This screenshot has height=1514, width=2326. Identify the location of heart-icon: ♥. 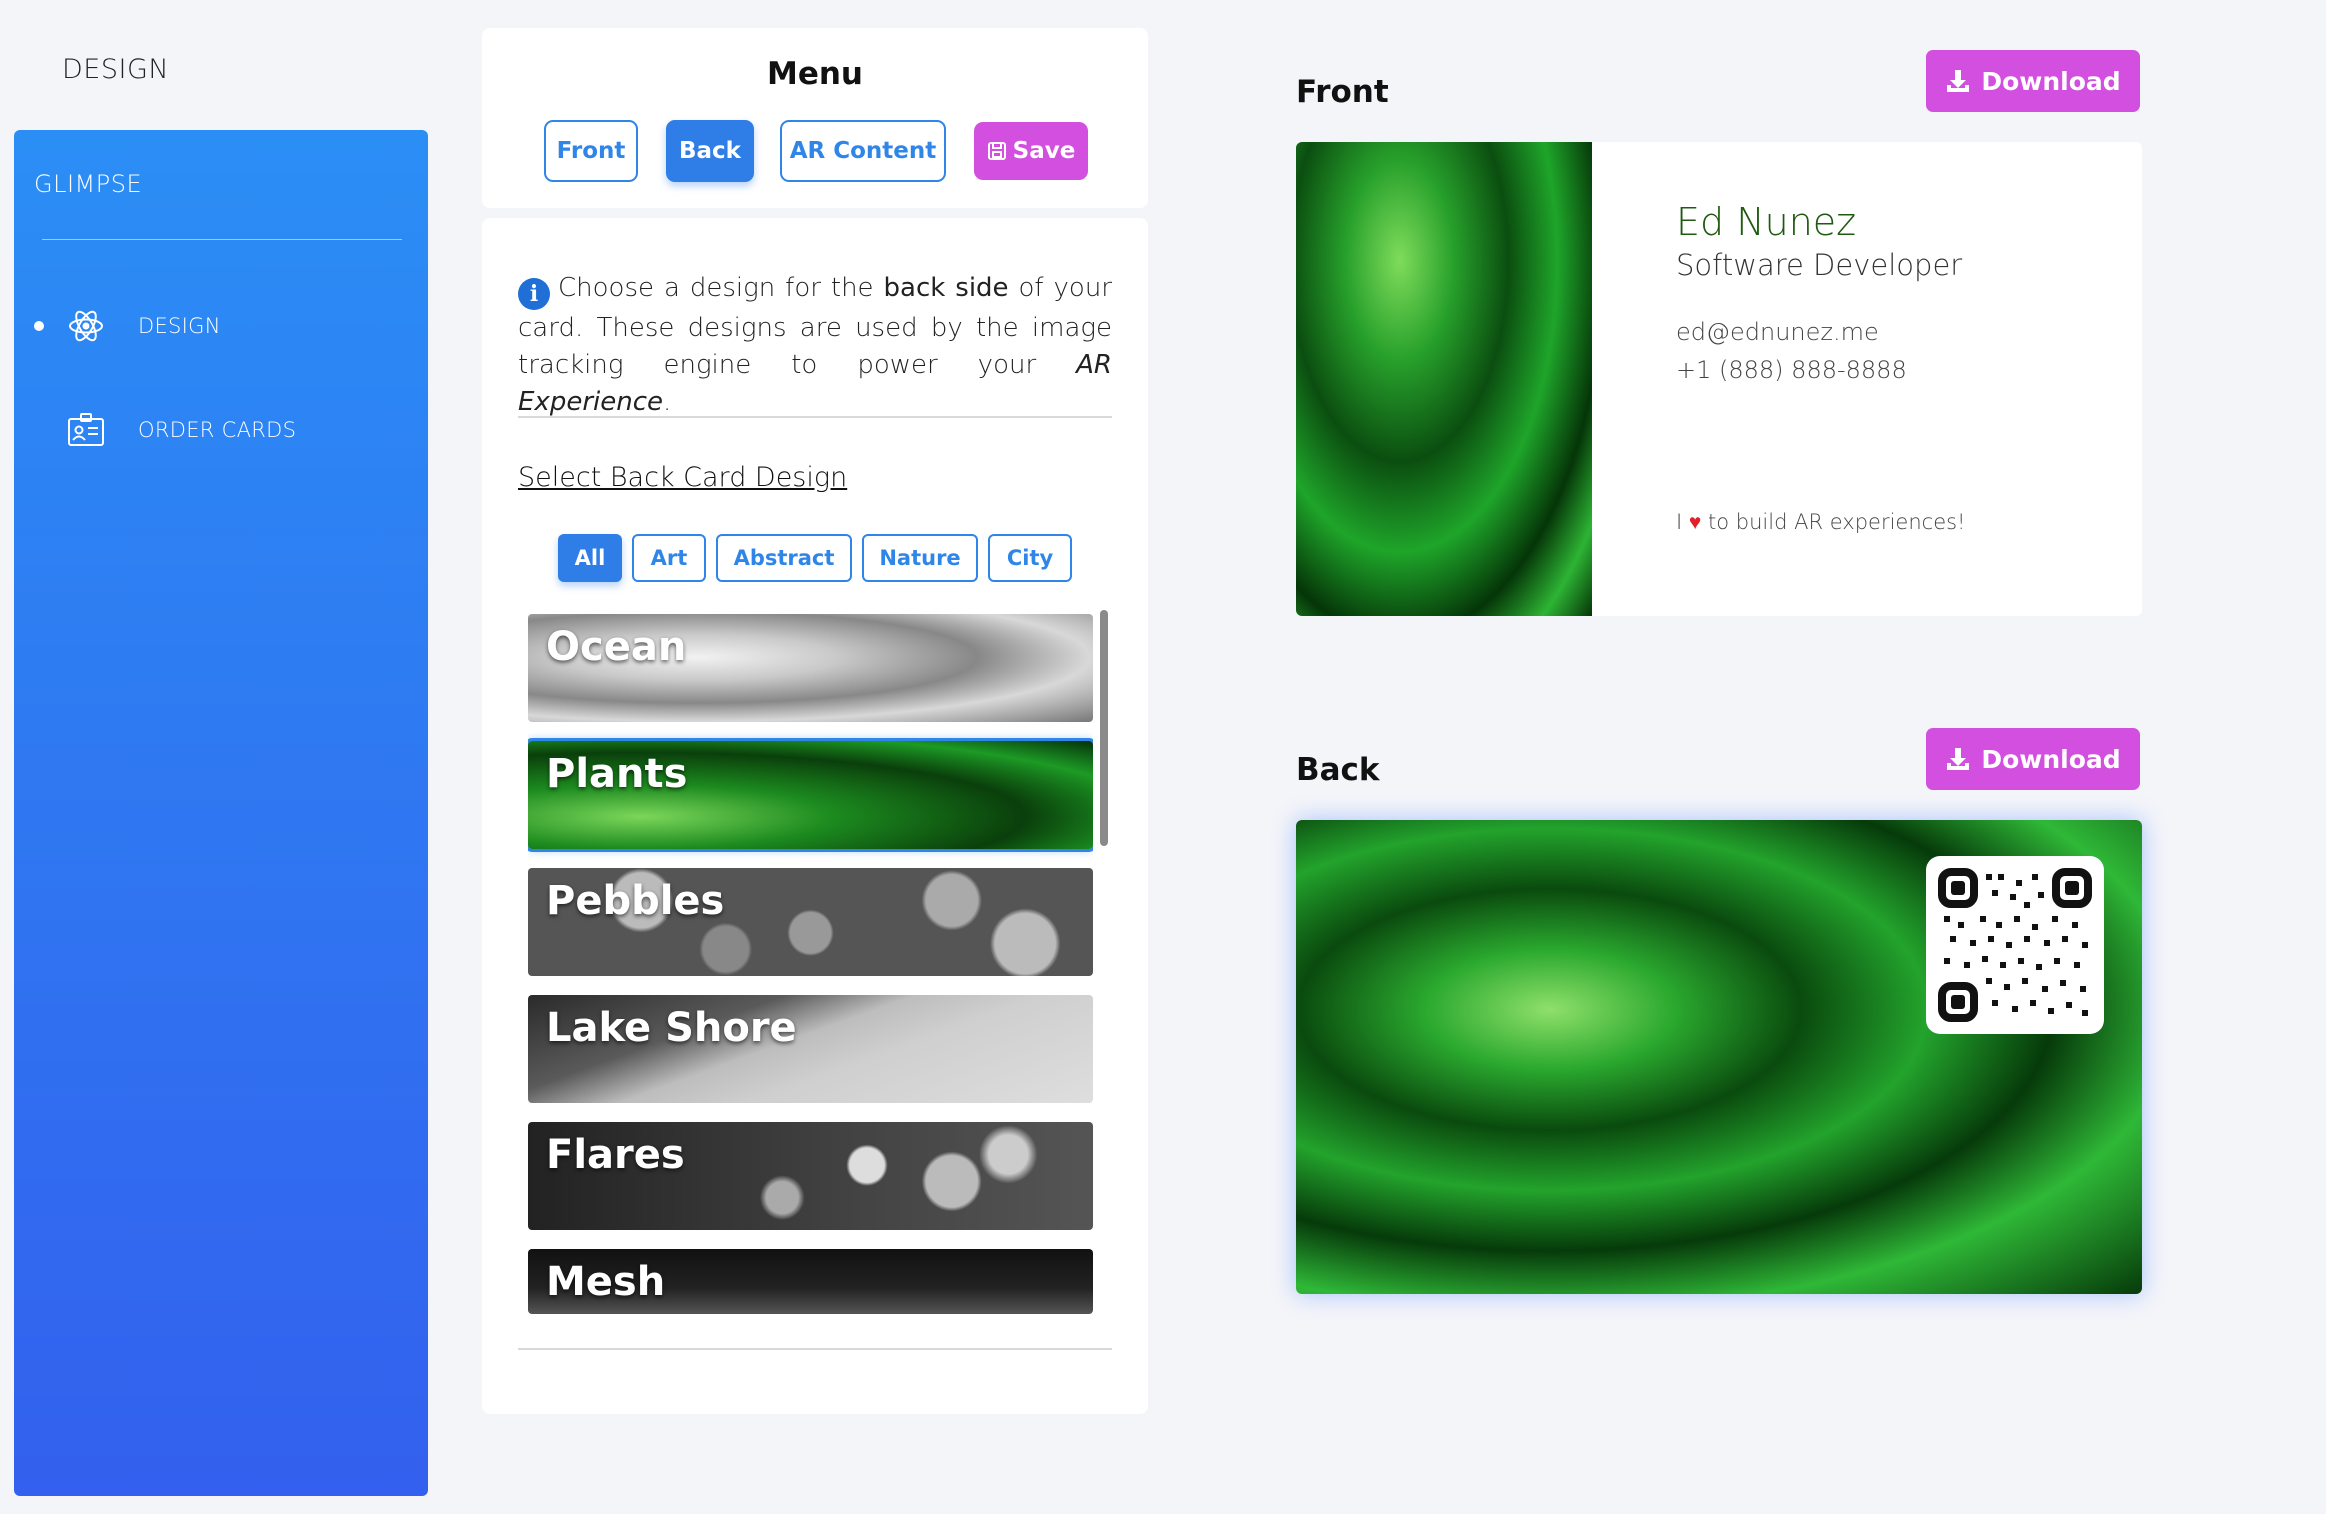
(1695, 522).